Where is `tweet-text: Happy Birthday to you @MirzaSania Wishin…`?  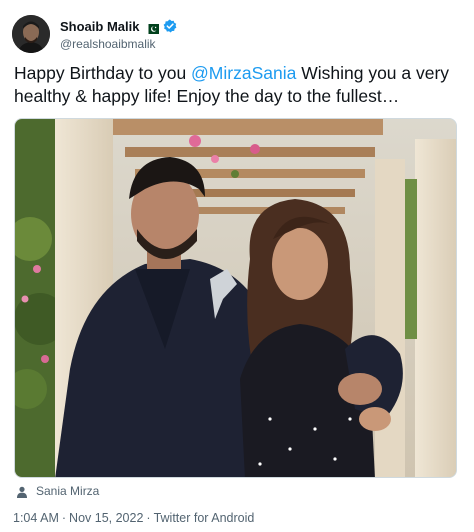
tweet-text: Happy Birthday to you @MirzaSania Wishin… is located at coordinates (237, 85).